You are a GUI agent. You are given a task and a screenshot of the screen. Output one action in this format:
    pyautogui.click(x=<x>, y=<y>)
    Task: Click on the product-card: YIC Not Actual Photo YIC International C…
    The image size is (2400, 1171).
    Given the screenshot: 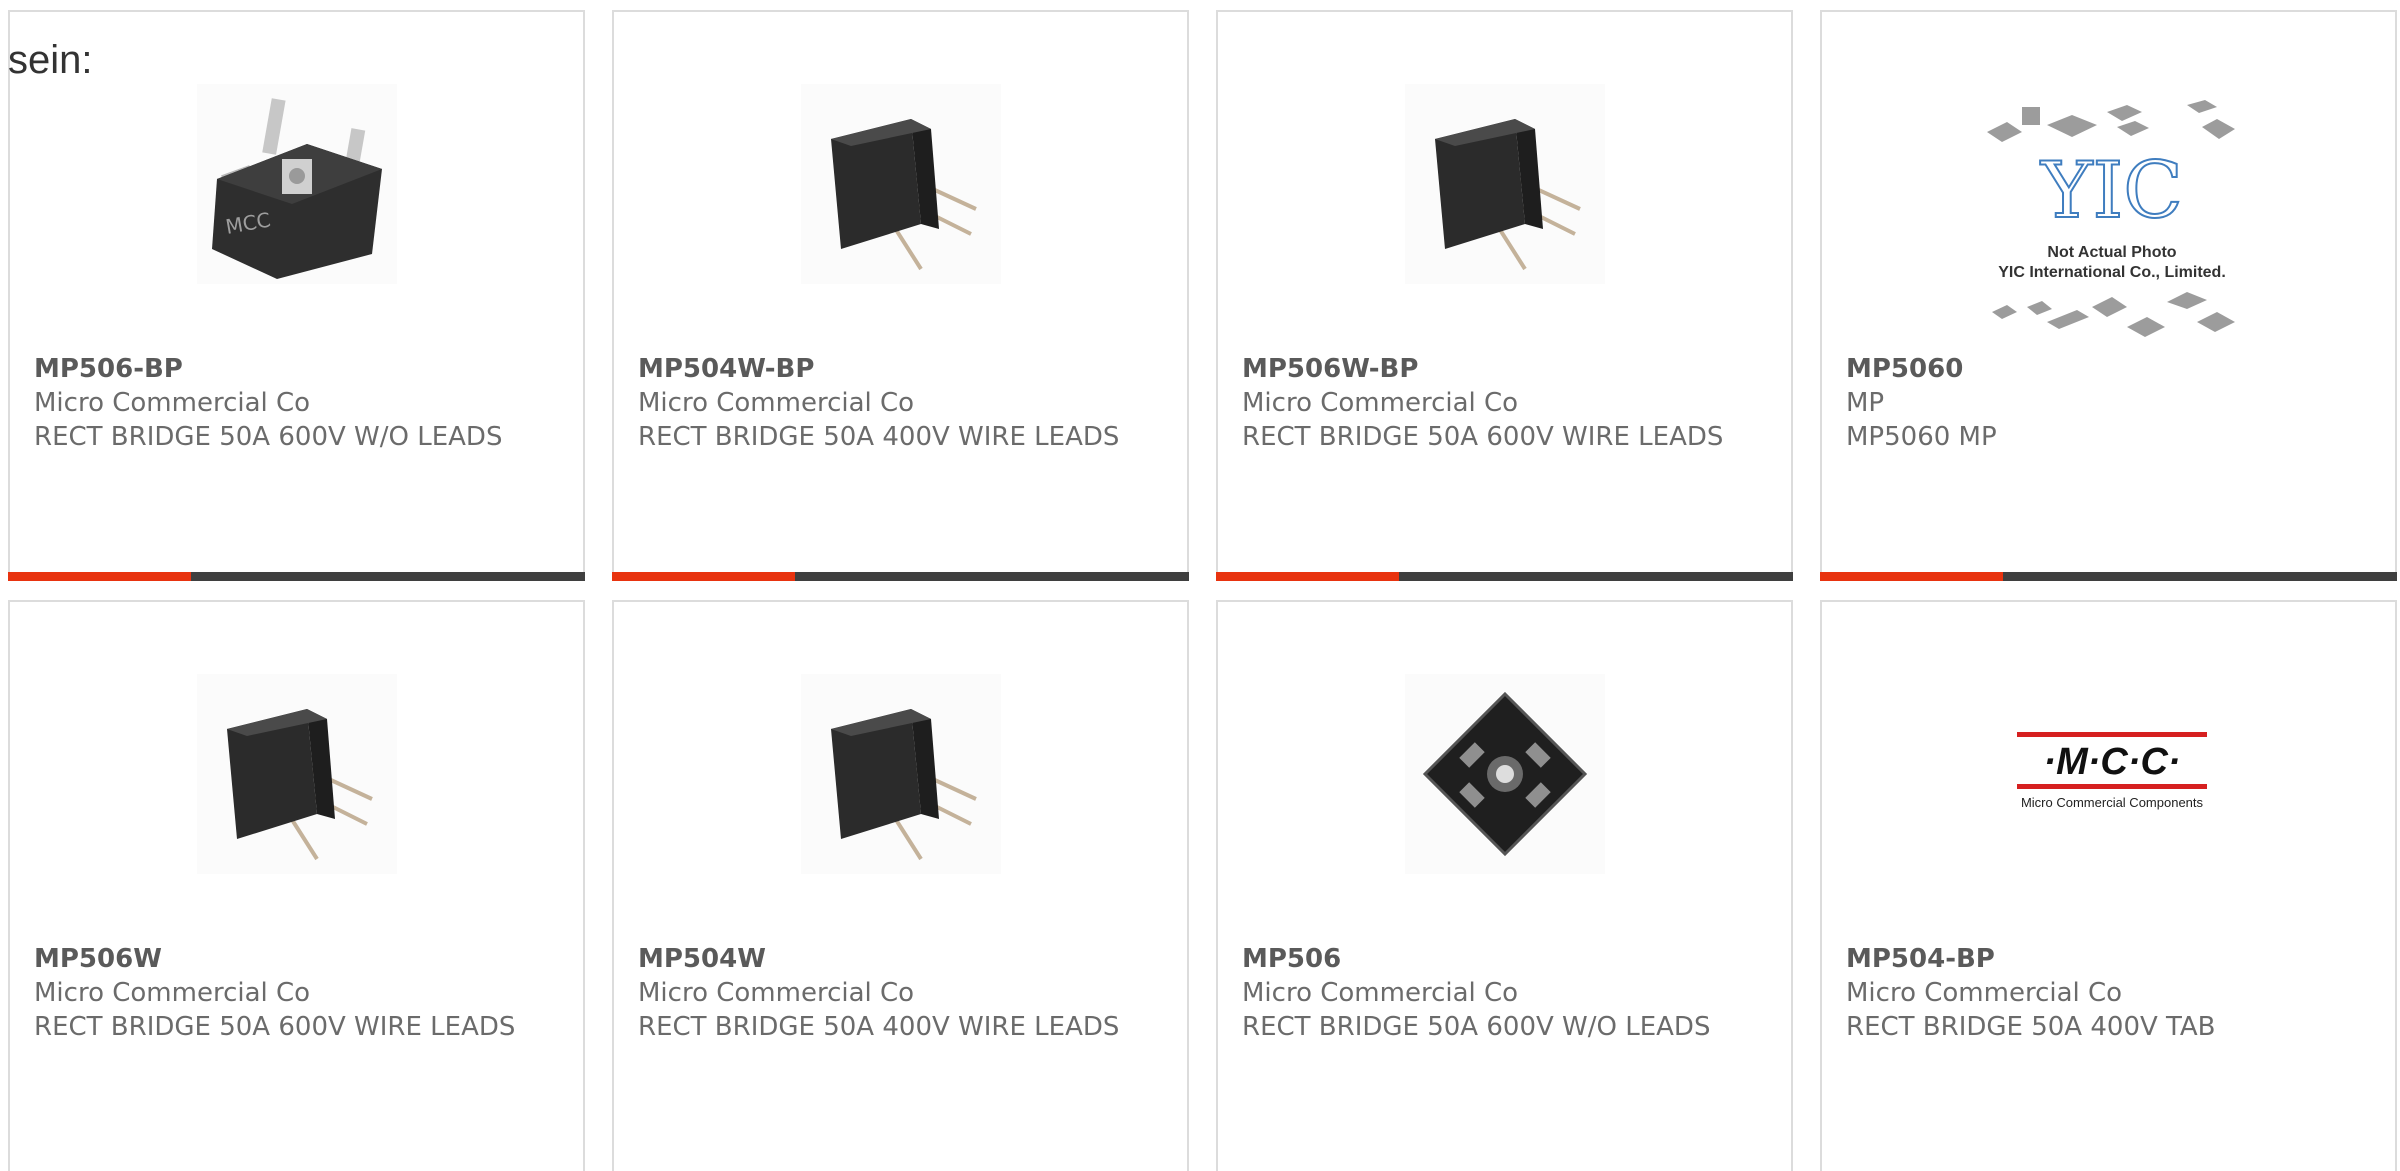 What is the action you would take?
    pyautogui.click(x=2108, y=295)
    